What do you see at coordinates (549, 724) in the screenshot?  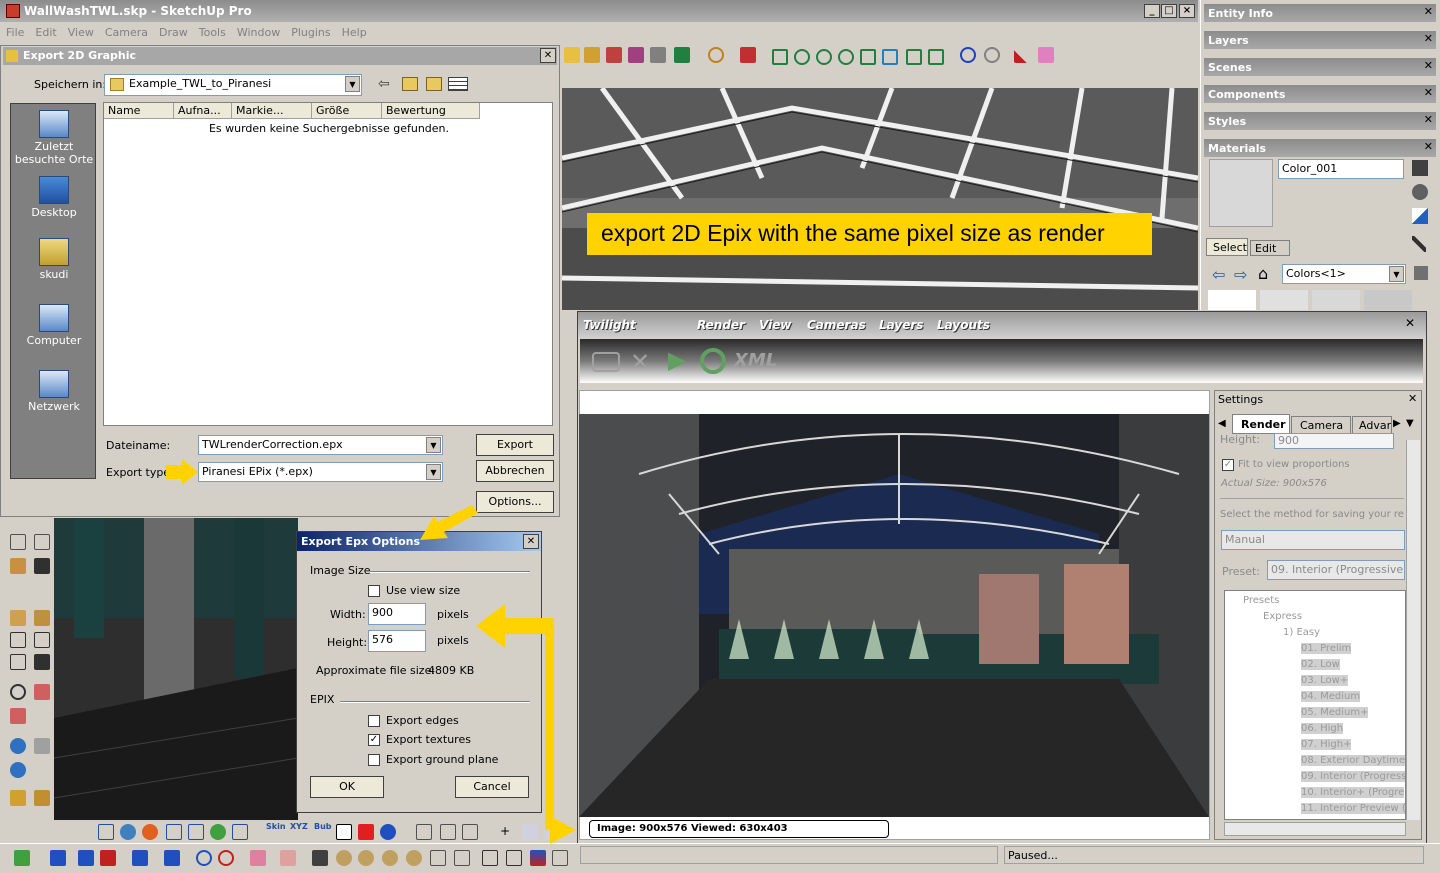 I see `arrow-shaft-v` at bounding box center [549, 724].